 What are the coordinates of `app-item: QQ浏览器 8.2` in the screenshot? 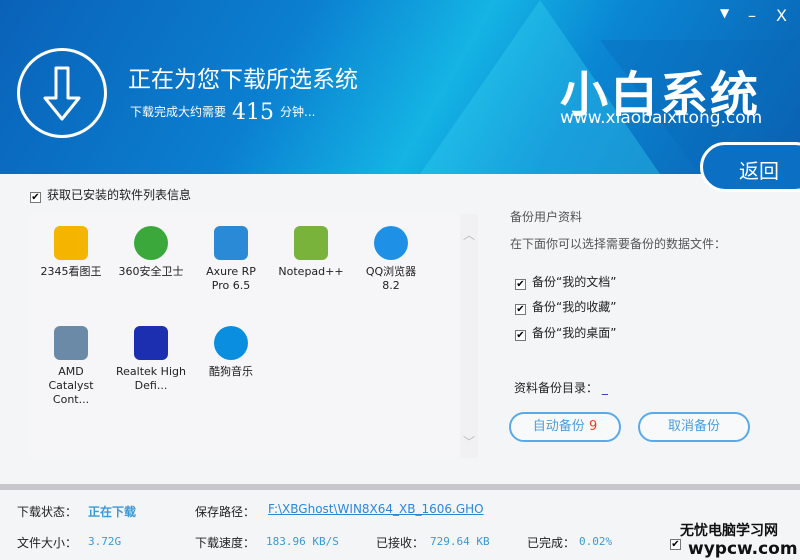 It's located at (391, 259).